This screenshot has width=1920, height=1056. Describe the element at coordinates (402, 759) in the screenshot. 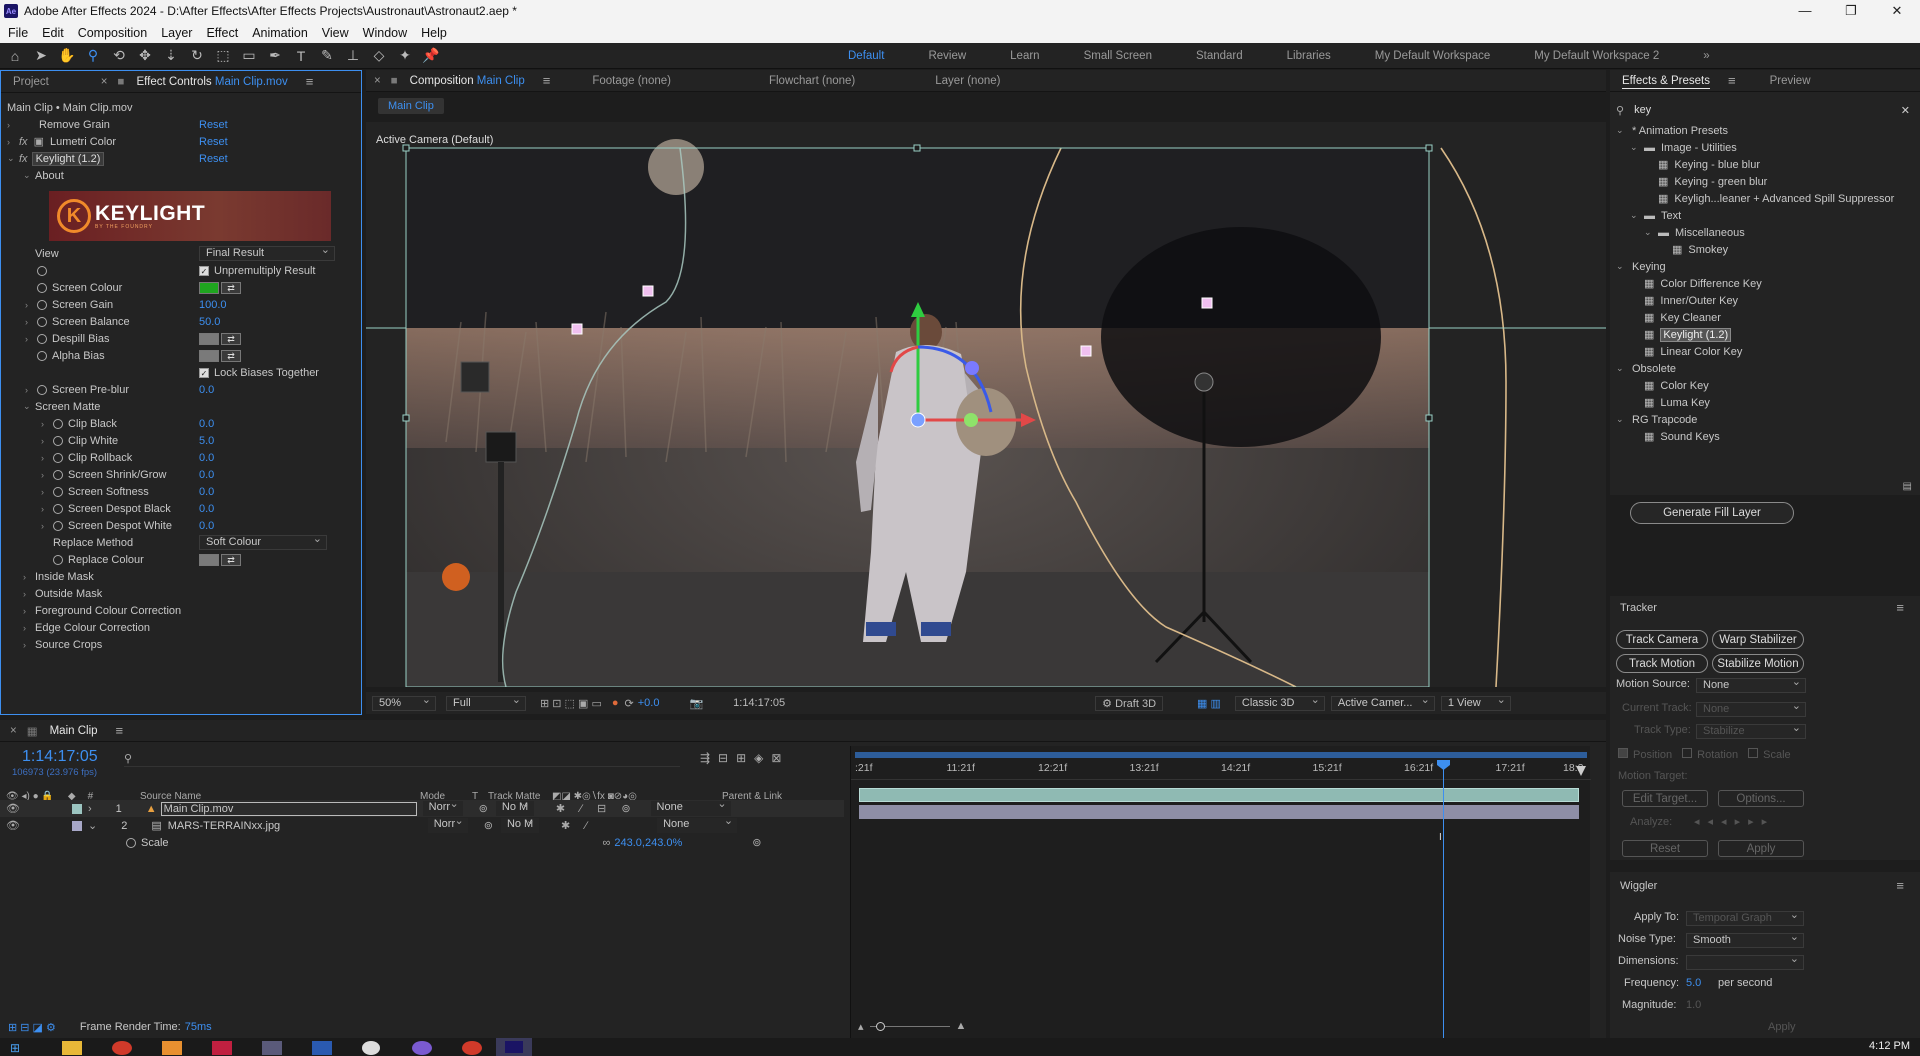

I see `timeline-search: ⚲` at that location.